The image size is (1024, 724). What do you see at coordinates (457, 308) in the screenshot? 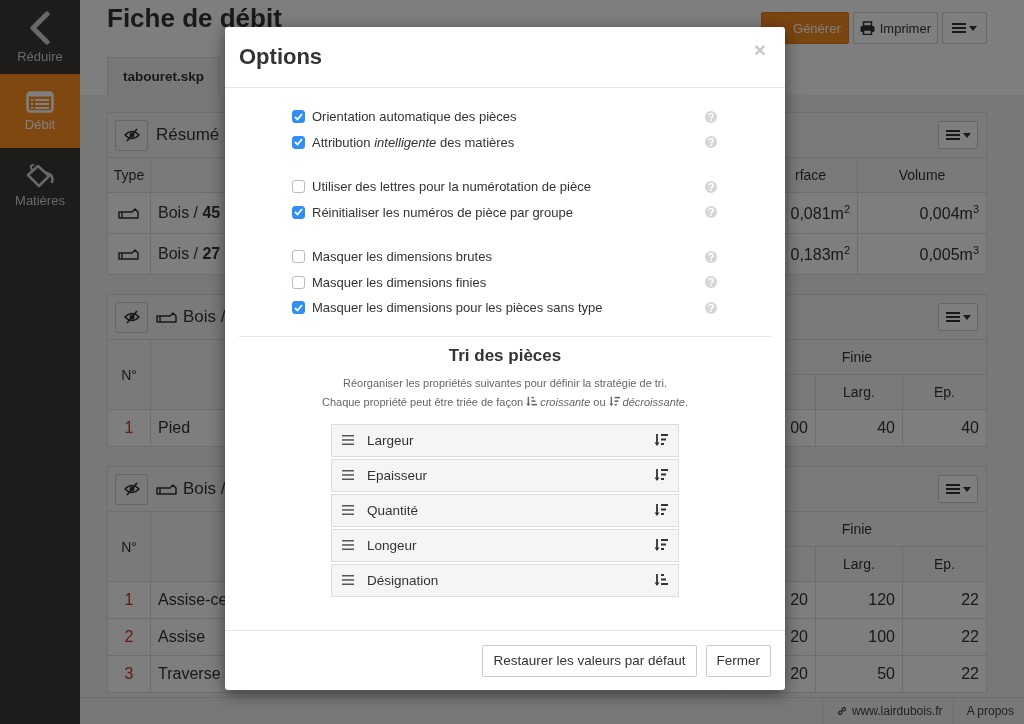
I see `option-label: Masquer les dimensions pour les pièces sans type` at bounding box center [457, 308].